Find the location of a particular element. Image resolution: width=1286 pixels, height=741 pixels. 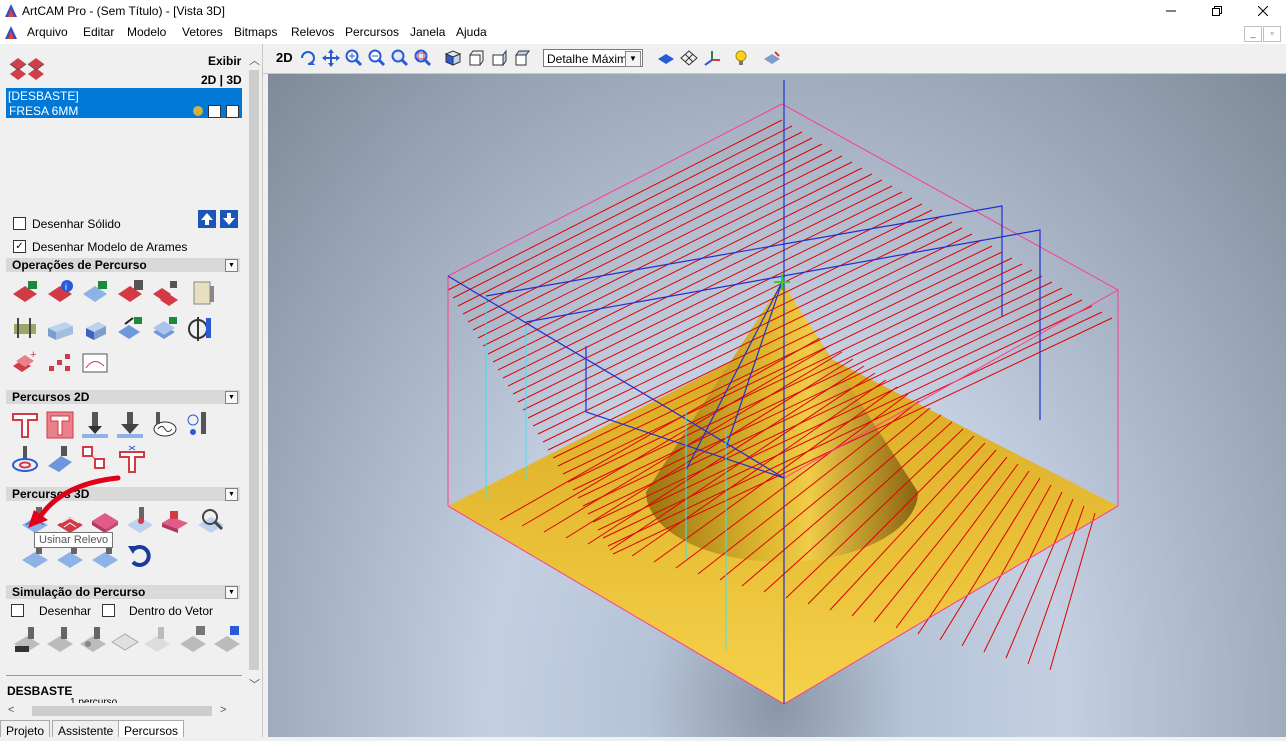

view-2d-button: 2D is located at coordinates (284, 57).